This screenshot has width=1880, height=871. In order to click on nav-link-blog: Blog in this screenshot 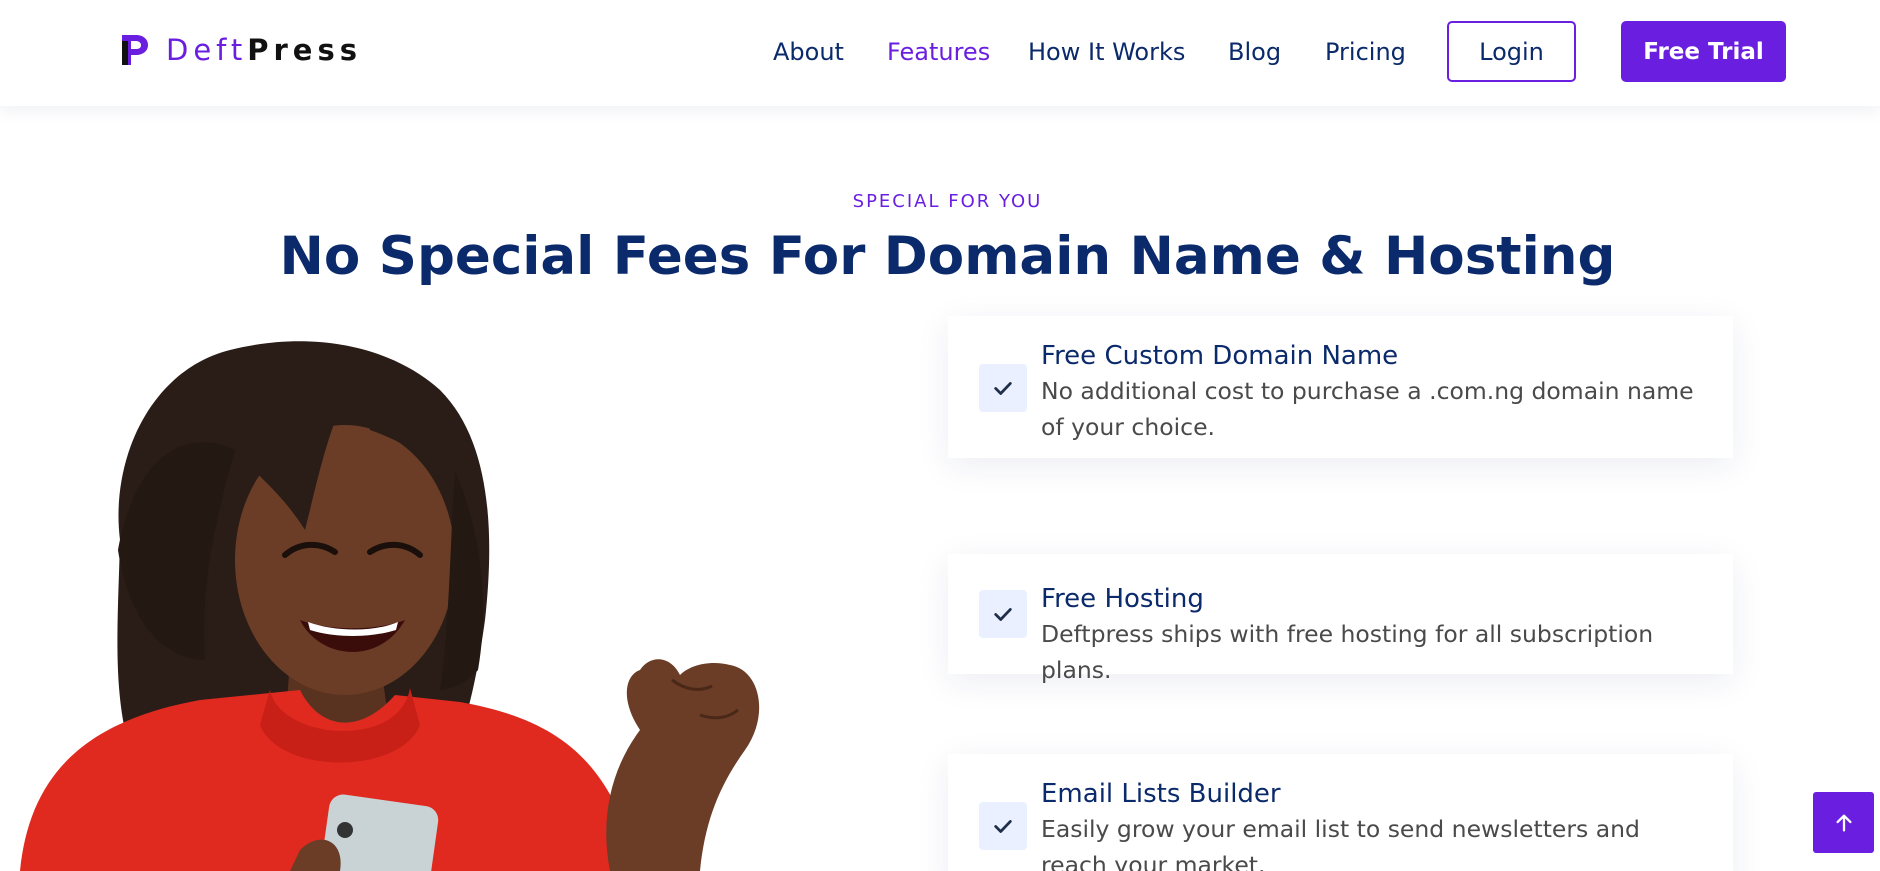, I will do `click(1254, 52)`.